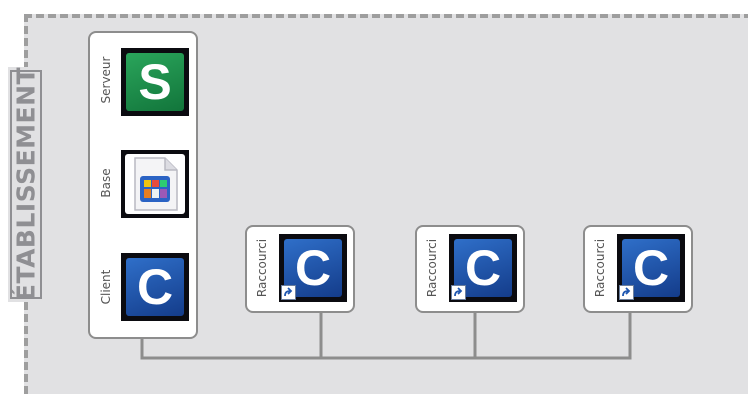 The image size is (748, 394). What do you see at coordinates (106, 183) in the screenshot?
I see `database-label: Base` at bounding box center [106, 183].